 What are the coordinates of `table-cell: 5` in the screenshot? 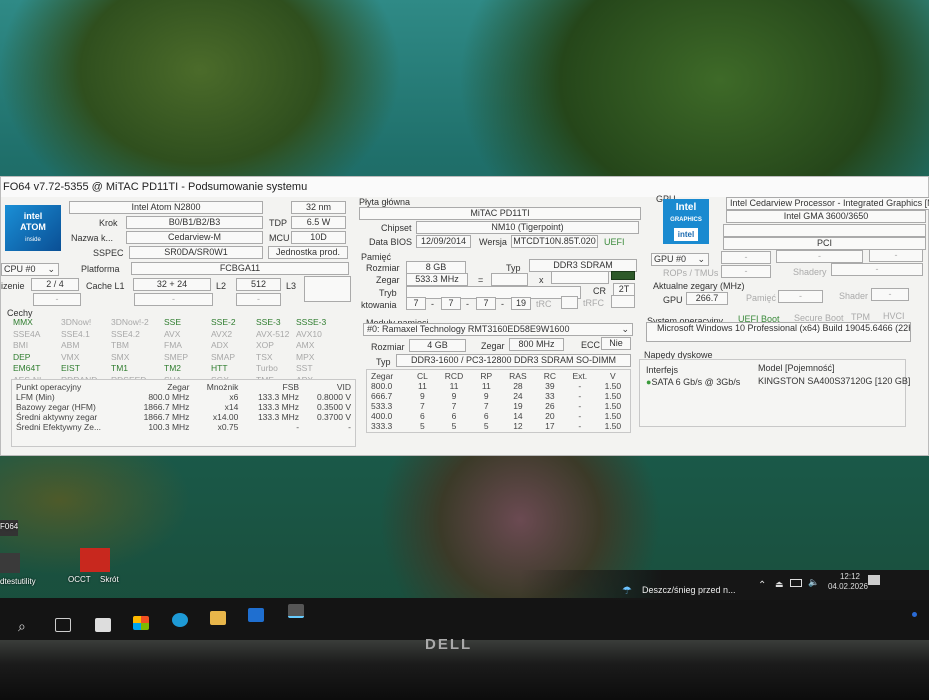 It's located at (486, 426).